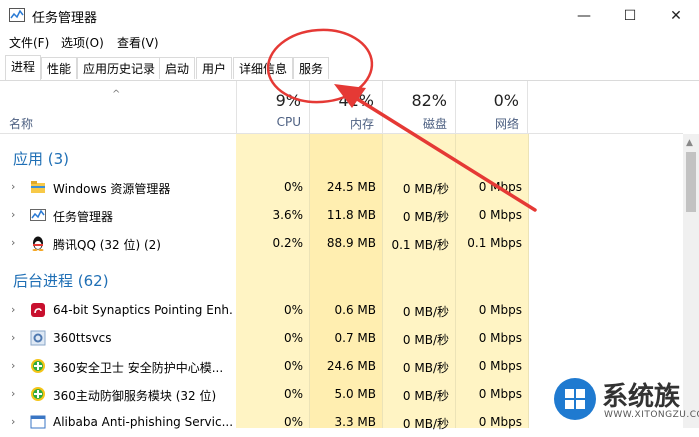 The height and width of the screenshot is (437, 699). I want to click on section-background-processes: 后台进程 (62), so click(61, 280).